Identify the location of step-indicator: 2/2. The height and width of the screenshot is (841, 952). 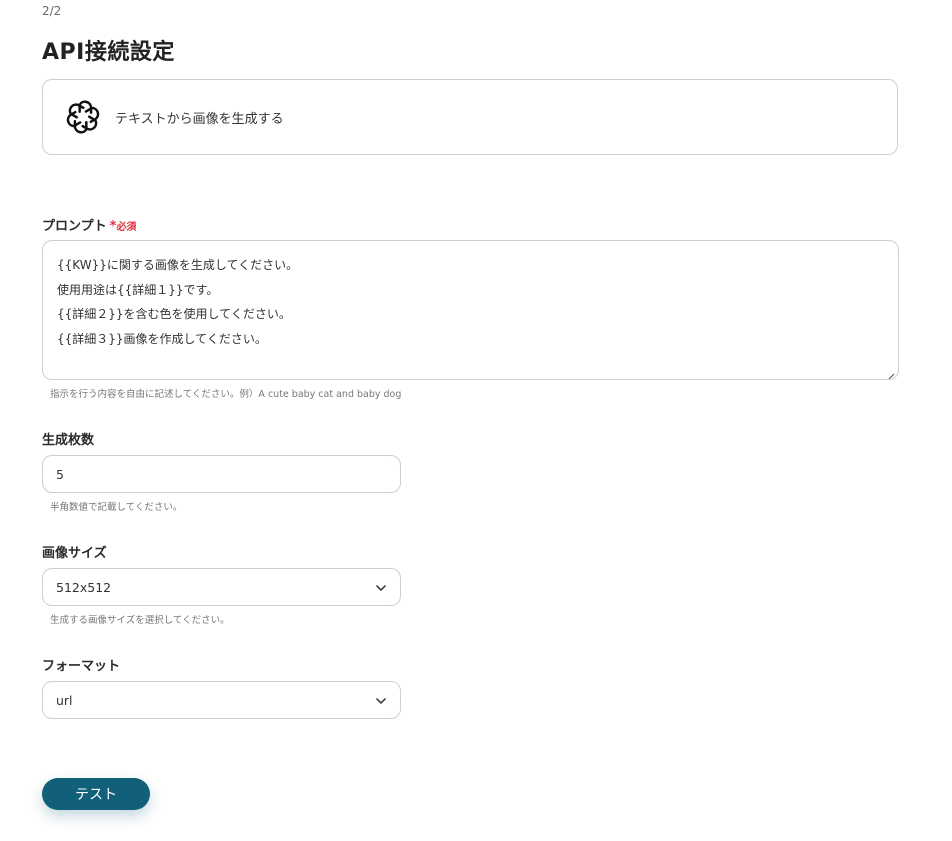
(52, 11).